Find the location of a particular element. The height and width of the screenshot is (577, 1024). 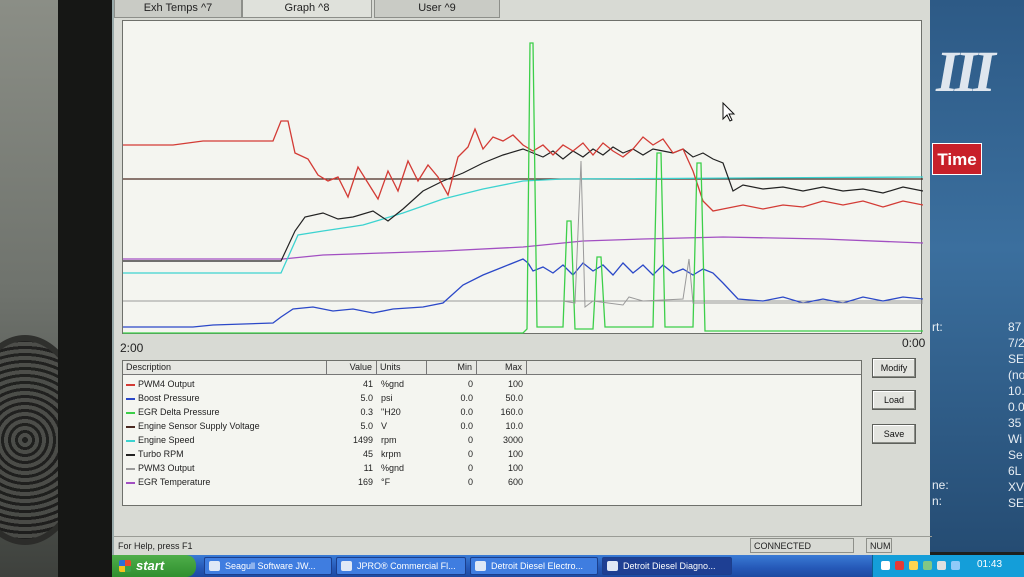

row-description-text: Engine Speed is located at coordinates (166, 440).